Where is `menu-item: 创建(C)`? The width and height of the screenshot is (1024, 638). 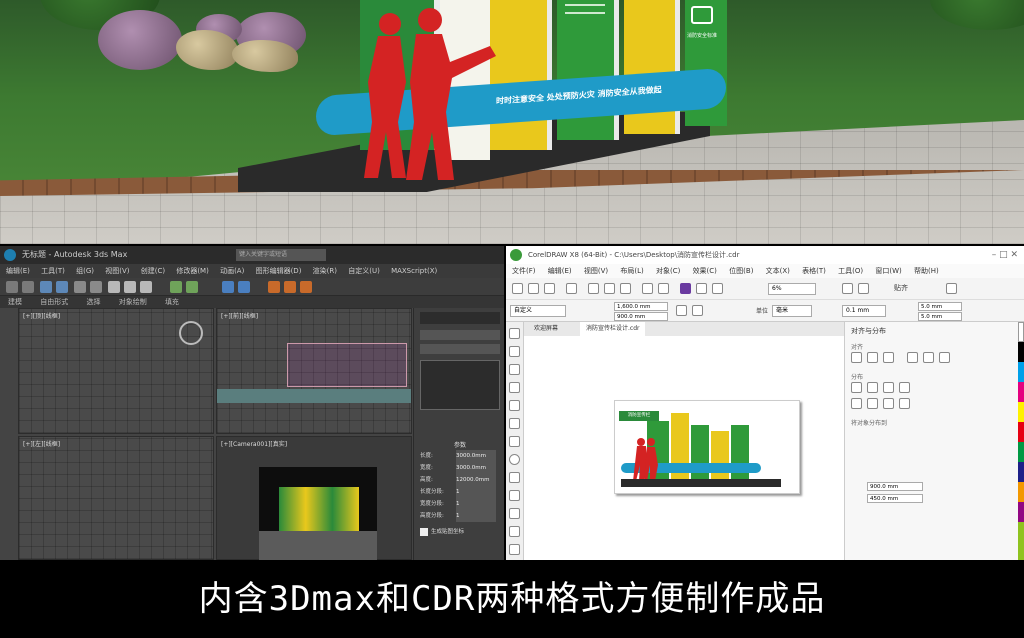
menu-item: 创建(C) is located at coordinates (153, 271).